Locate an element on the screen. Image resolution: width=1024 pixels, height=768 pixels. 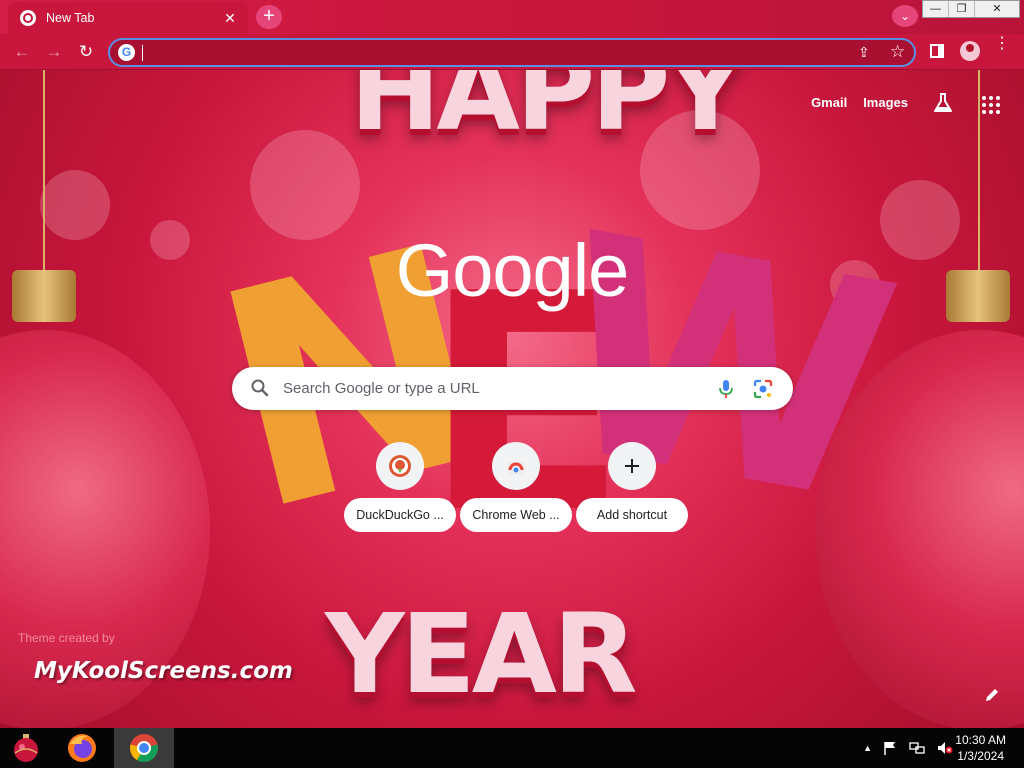
chrome-menu-button: ⋮ is located at coordinates (1002, 44).